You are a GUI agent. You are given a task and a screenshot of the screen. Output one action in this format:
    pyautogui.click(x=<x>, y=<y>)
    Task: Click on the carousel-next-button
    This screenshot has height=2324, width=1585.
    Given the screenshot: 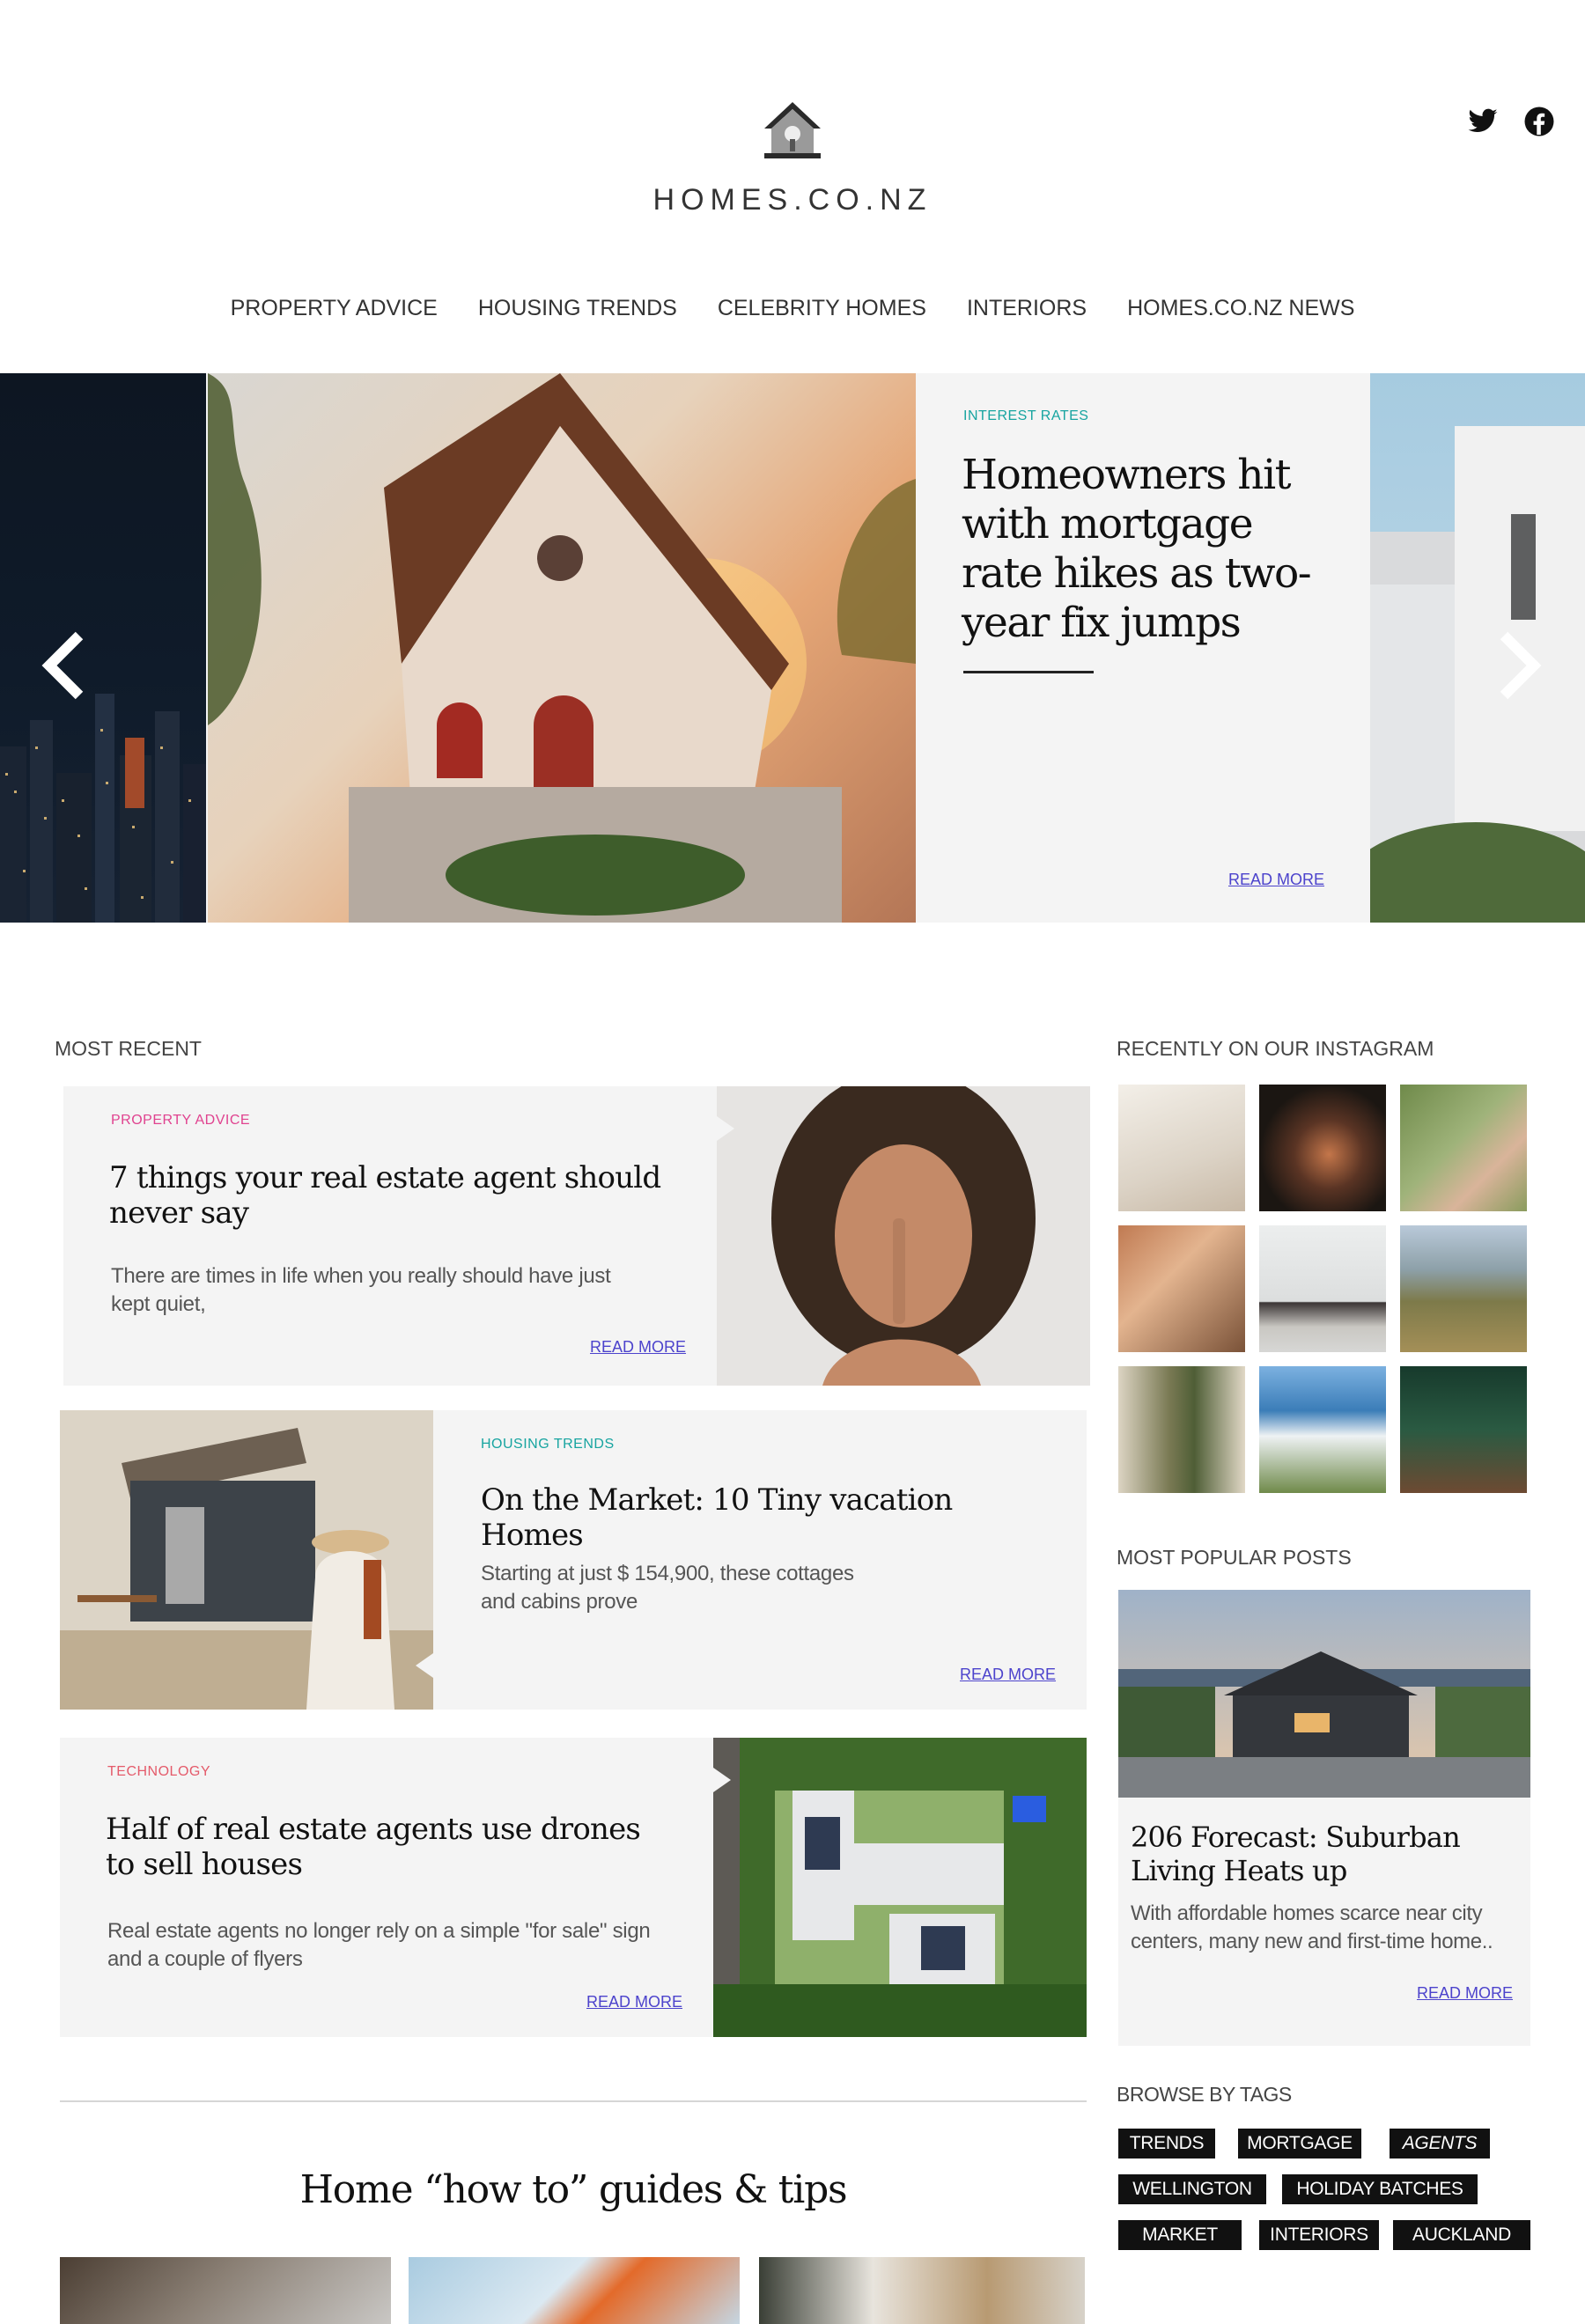 What is the action you would take?
    pyautogui.click(x=1518, y=665)
    